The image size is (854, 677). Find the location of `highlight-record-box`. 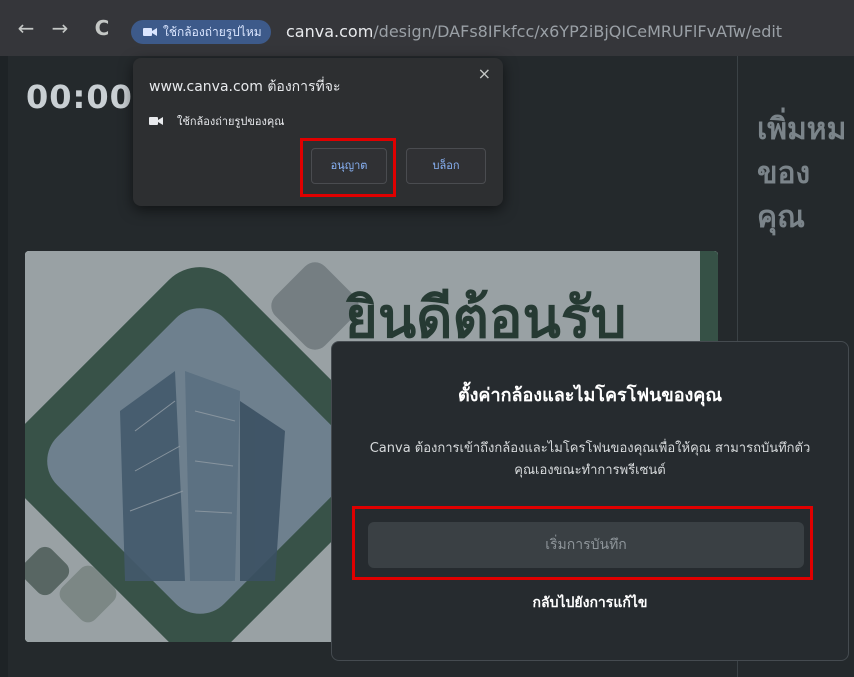

highlight-record-box is located at coordinates (582, 543).